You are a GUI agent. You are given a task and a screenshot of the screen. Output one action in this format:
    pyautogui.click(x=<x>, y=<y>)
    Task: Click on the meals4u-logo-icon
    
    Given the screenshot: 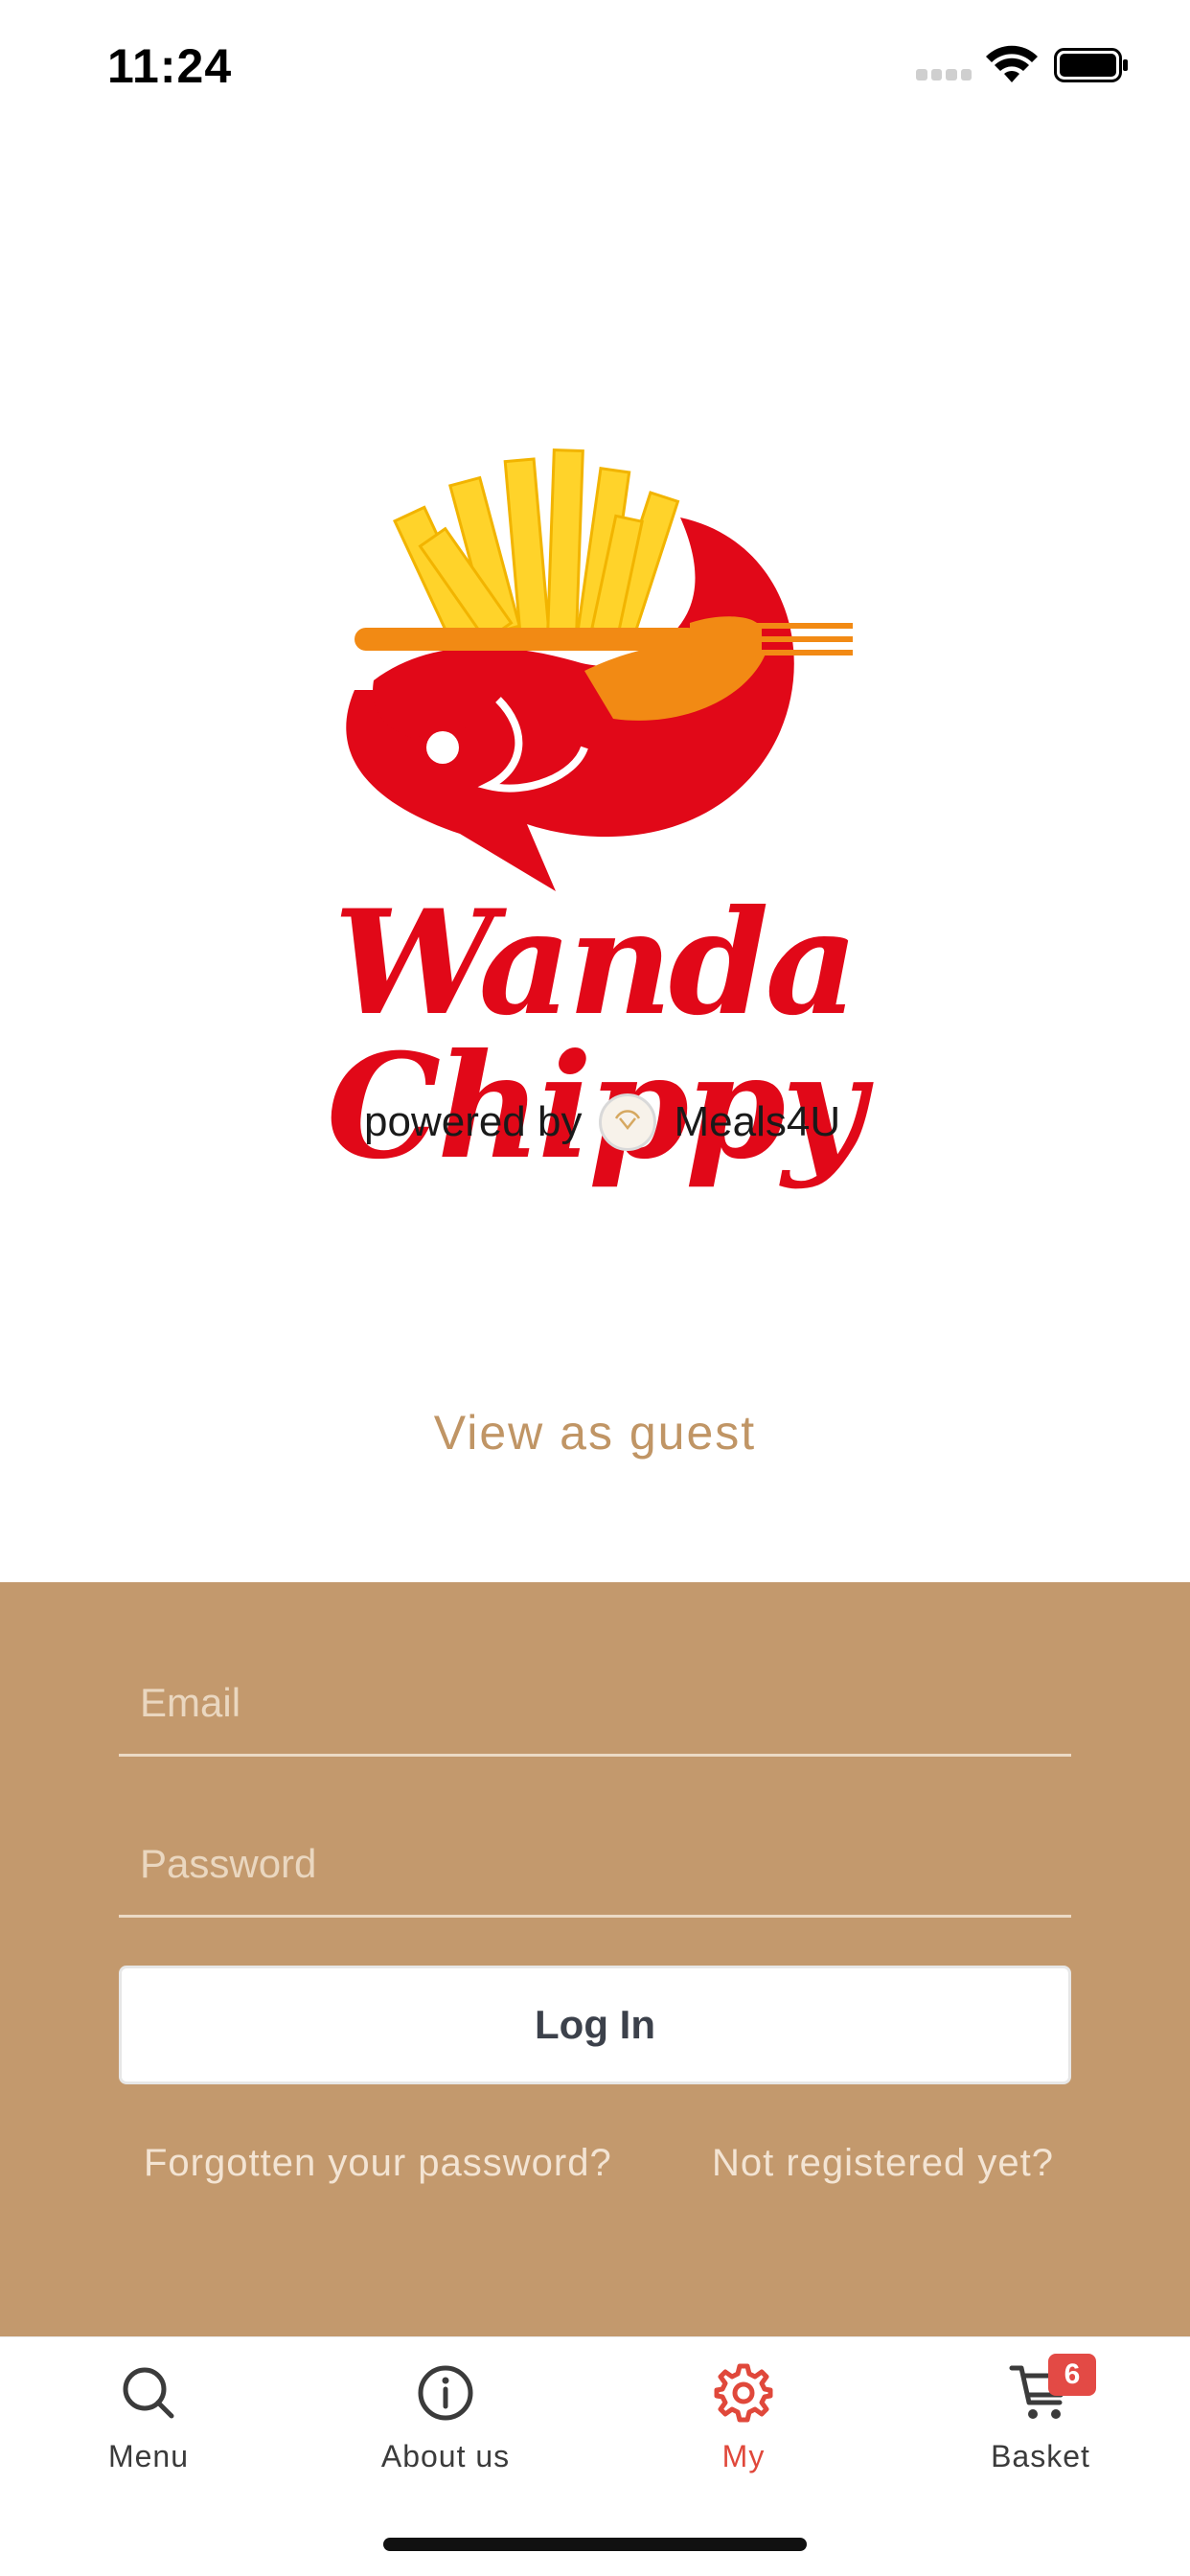 What is the action you would take?
    pyautogui.click(x=628, y=1122)
    